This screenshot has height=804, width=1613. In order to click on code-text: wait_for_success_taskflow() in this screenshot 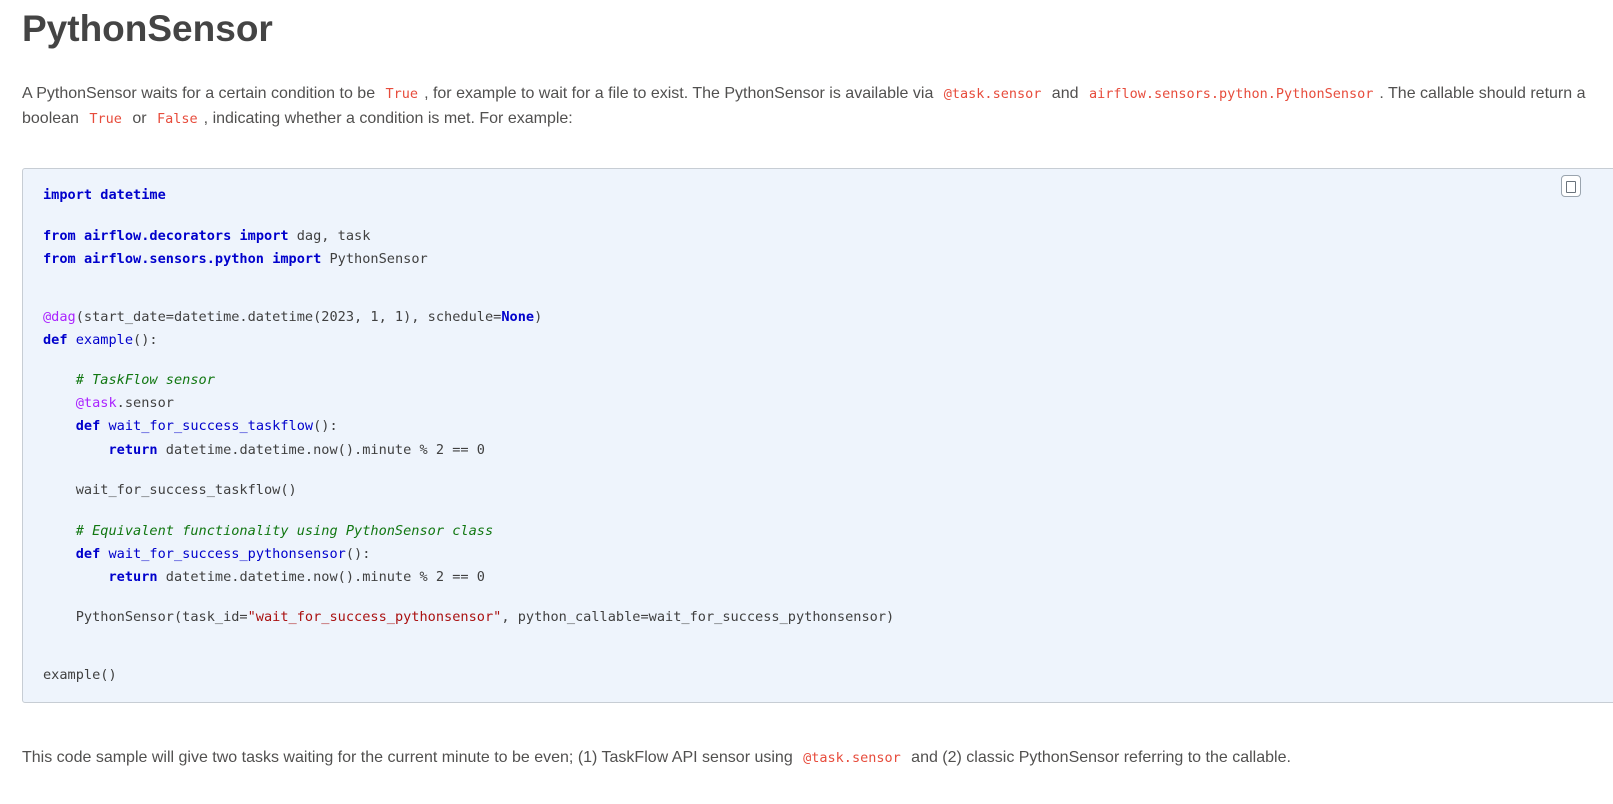, I will do `click(186, 490)`.